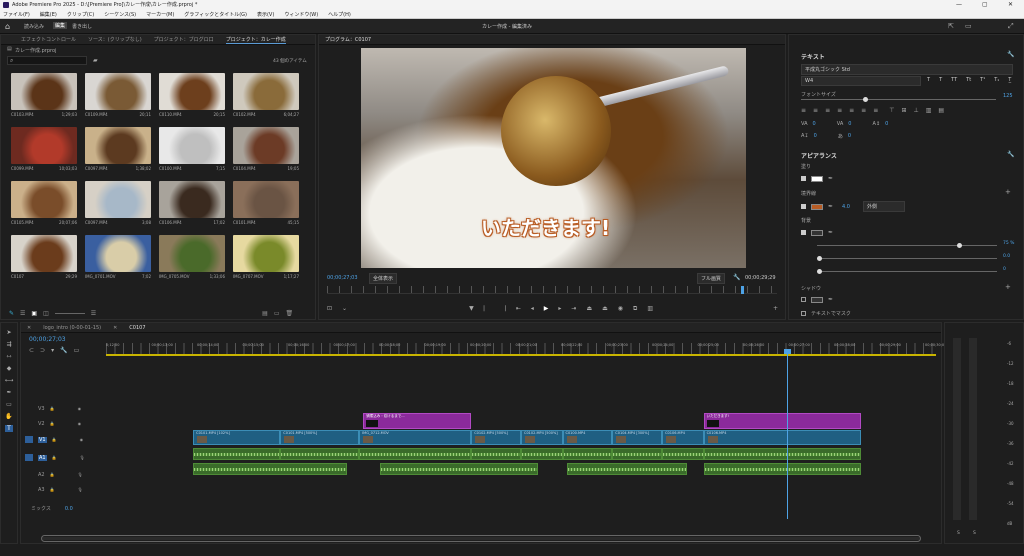  What do you see at coordinates (69, 509) in the screenshot?
I see `mix-value: 0.0` at bounding box center [69, 509].